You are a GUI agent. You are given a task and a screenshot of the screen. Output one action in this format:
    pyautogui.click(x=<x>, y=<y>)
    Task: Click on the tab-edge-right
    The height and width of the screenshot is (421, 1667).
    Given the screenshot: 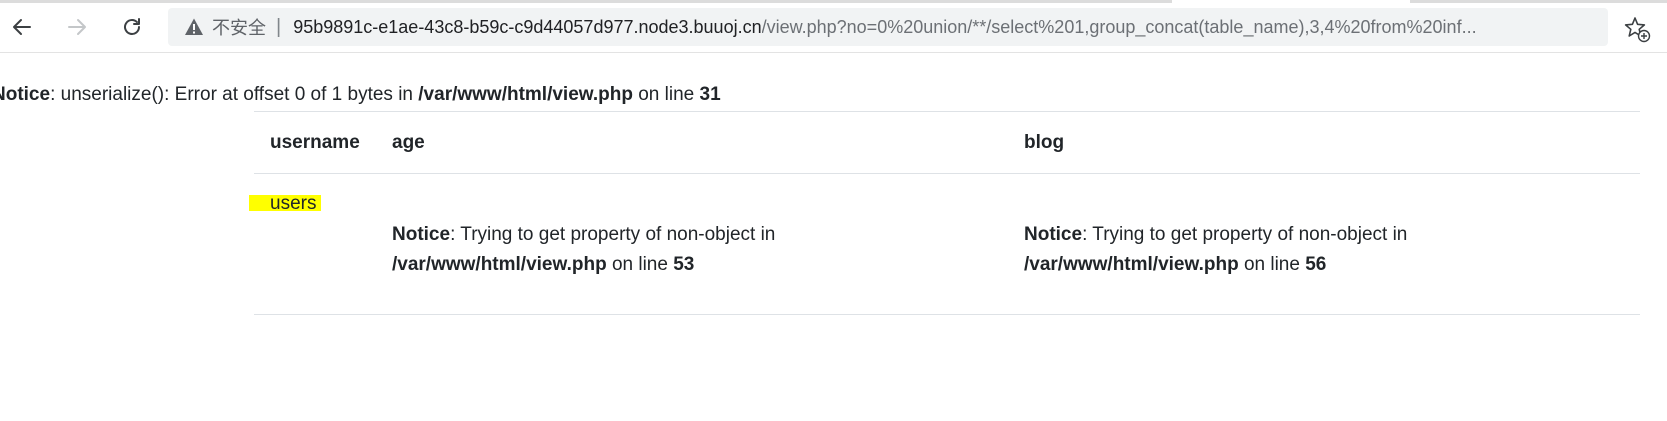 What is the action you would take?
    pyautogui.click(x=1538, y=1)
    